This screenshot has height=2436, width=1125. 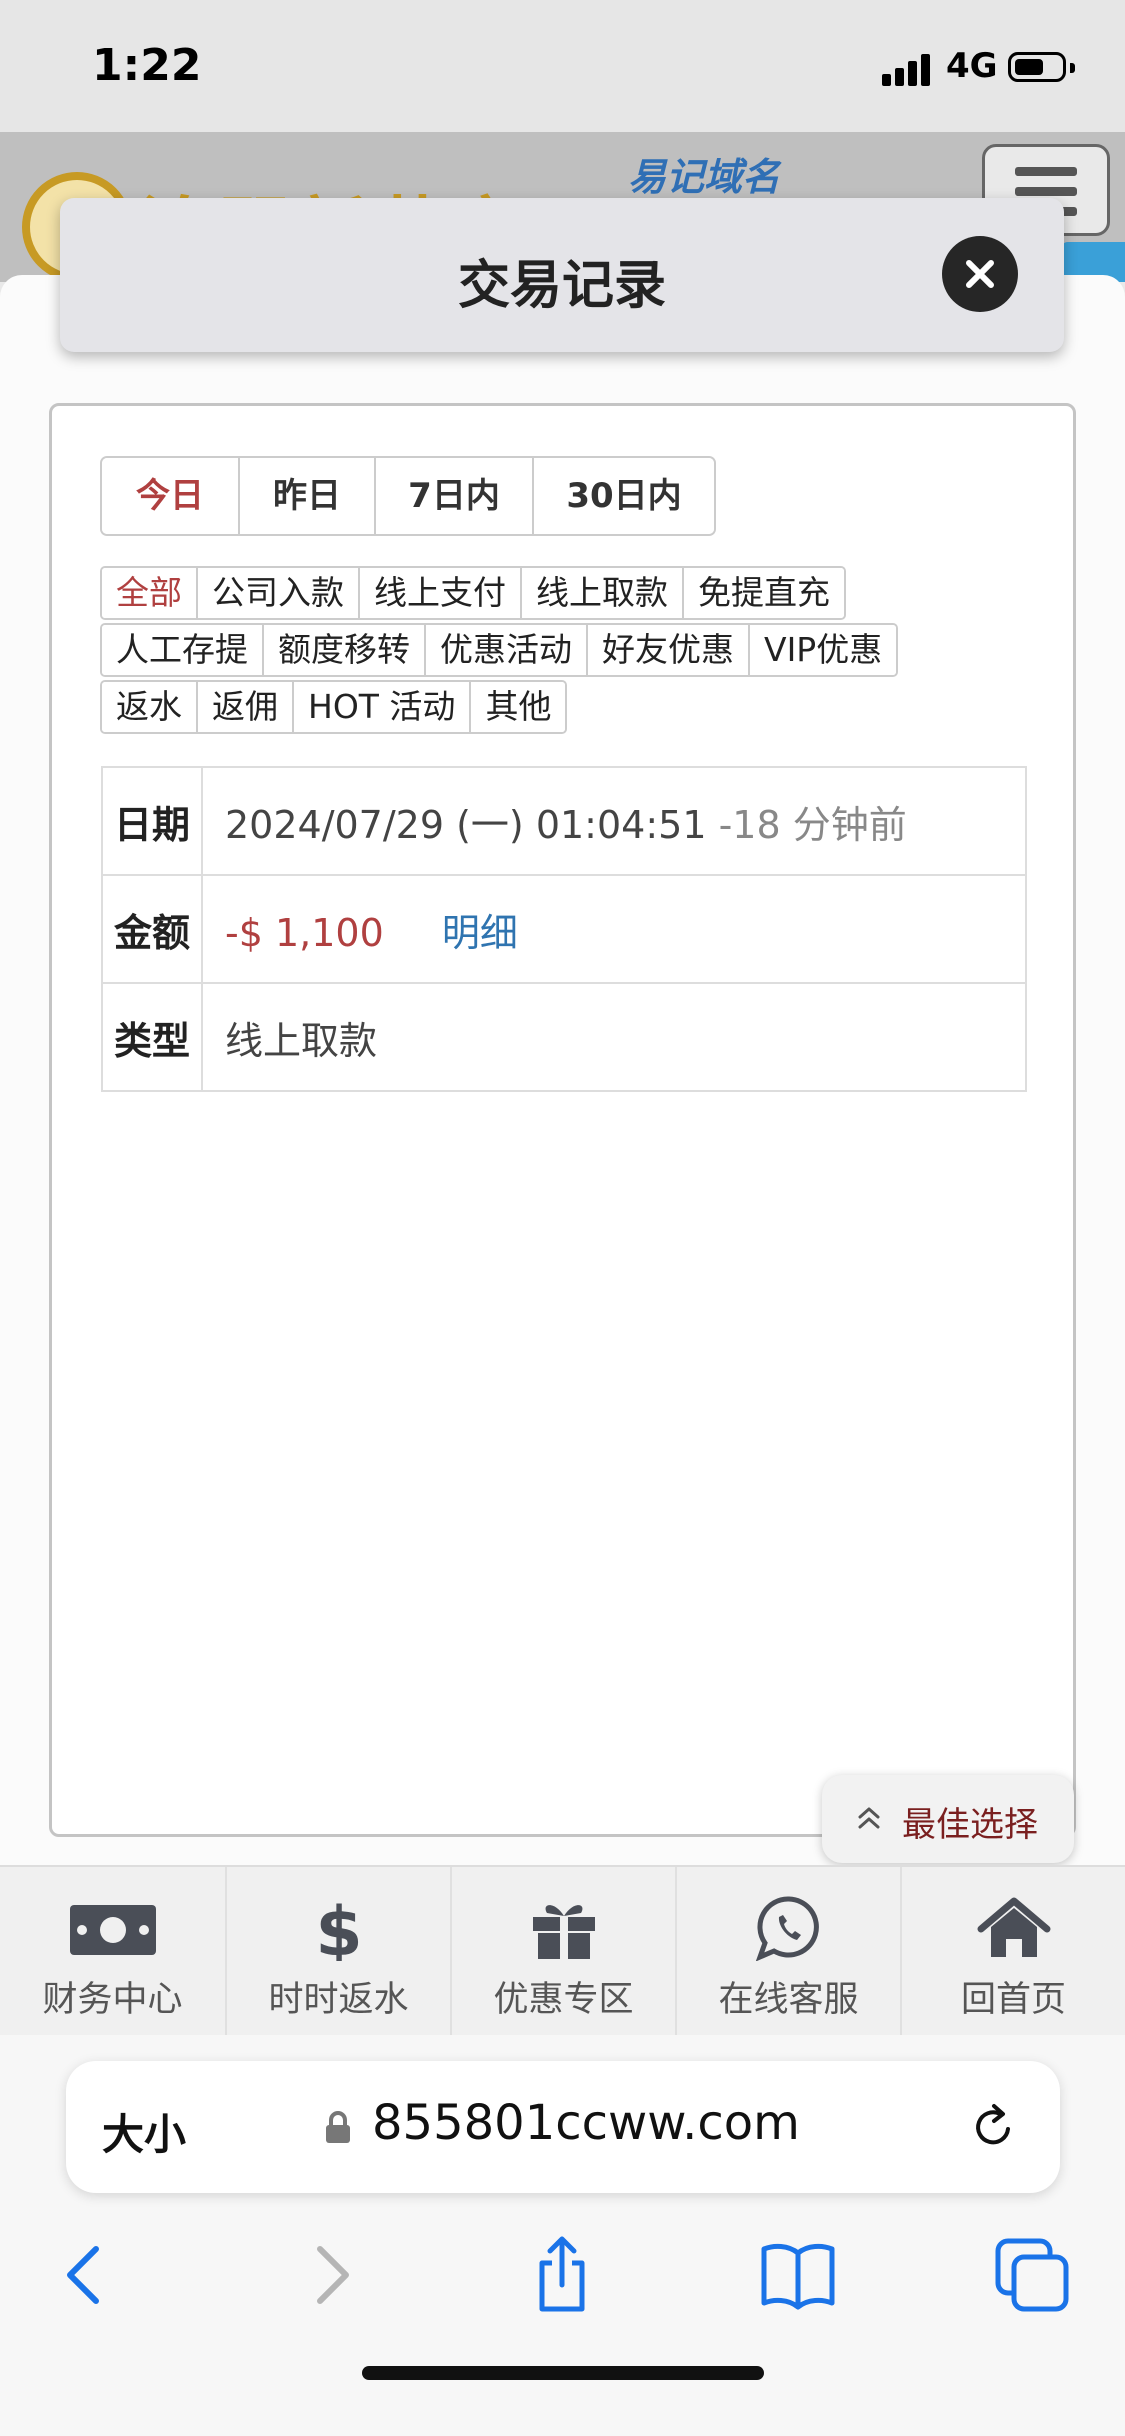 What do you see at coordinates (439, 593) in the screenshot?
I see `category-online-payment: 线上支付` at bounding box center [439, 593].